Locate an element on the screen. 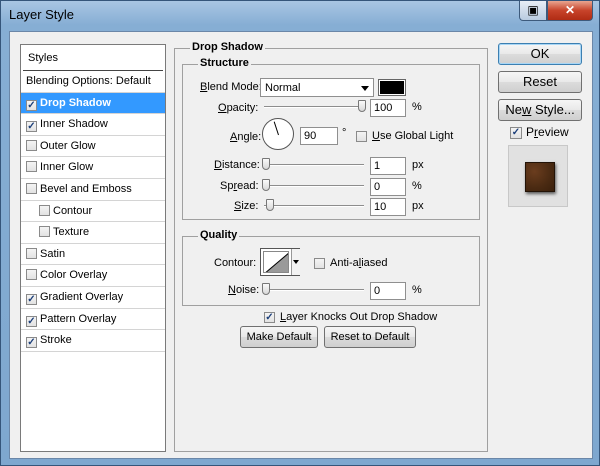  angle-input: 90 is located at coordinates (319, 136).